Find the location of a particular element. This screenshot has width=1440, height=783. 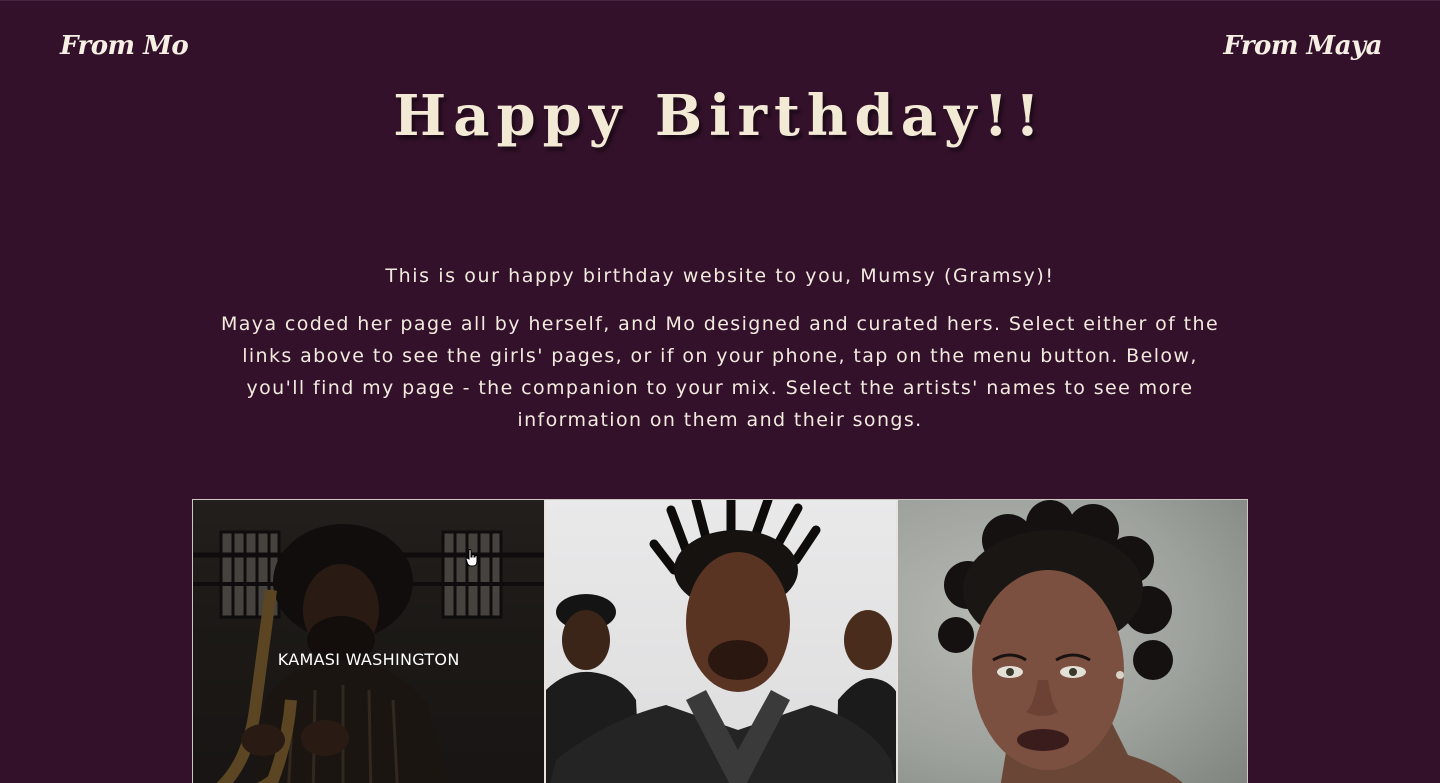

artist-name-label: KAMASI WASHINGTON is located at coordinates (368, 659).